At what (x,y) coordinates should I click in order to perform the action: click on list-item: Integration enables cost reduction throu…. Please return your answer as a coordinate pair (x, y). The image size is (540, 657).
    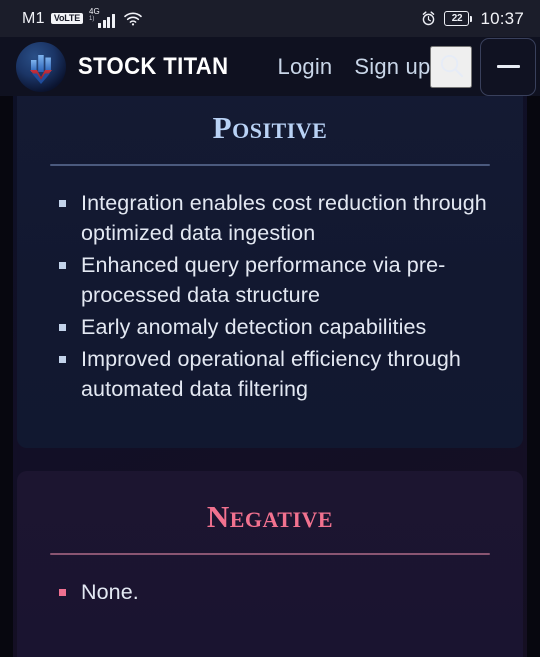
    Looking at the image, I should click on (275, 218).